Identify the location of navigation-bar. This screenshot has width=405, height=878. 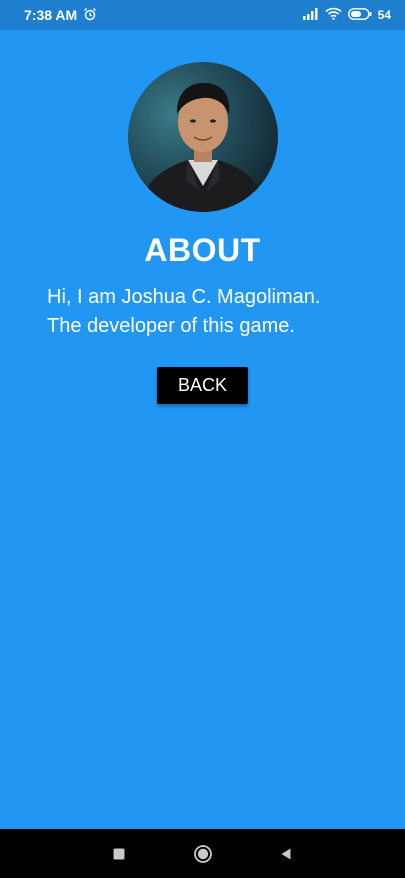
(202, 853).